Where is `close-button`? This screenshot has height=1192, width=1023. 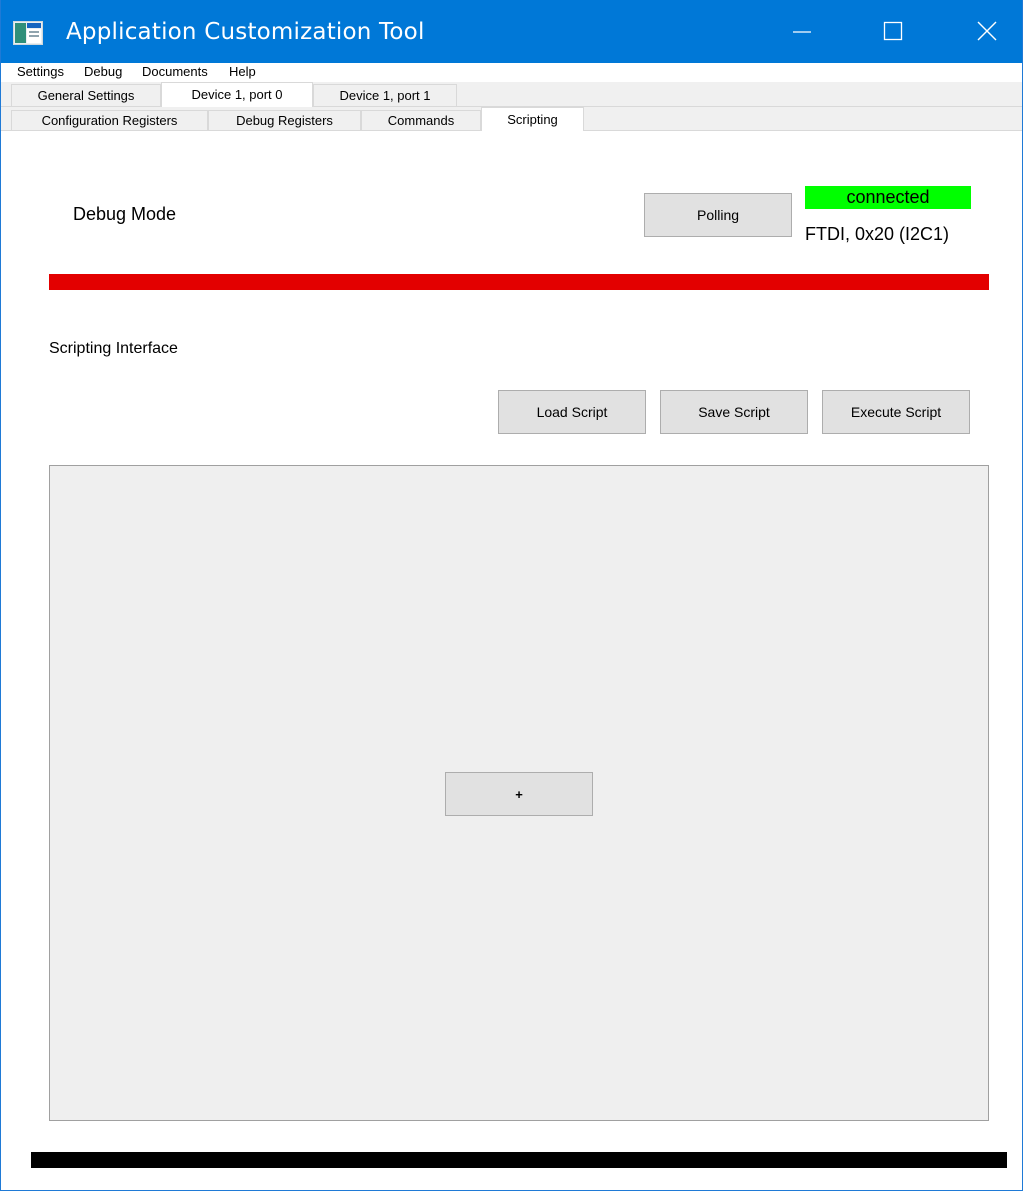 close-button is located at coordinates (987, 31).